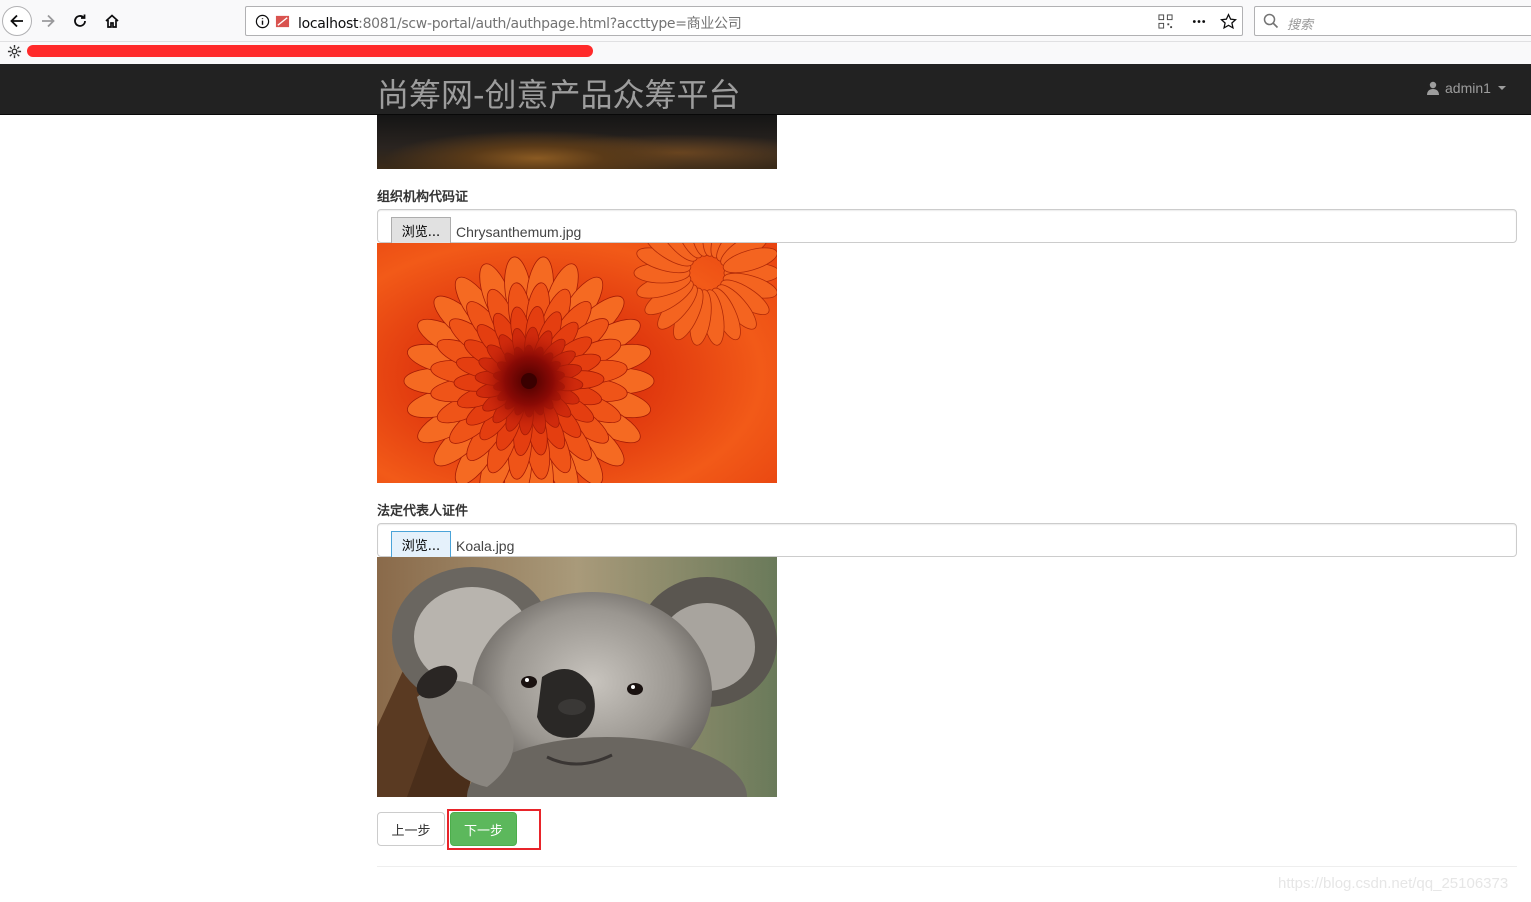 The height and width of the screenshot is (902, 1531). Describe the element at coordinates (423, 511) in the screenshot. I see `legal-rep-label: 法定代表人证件` at that location.